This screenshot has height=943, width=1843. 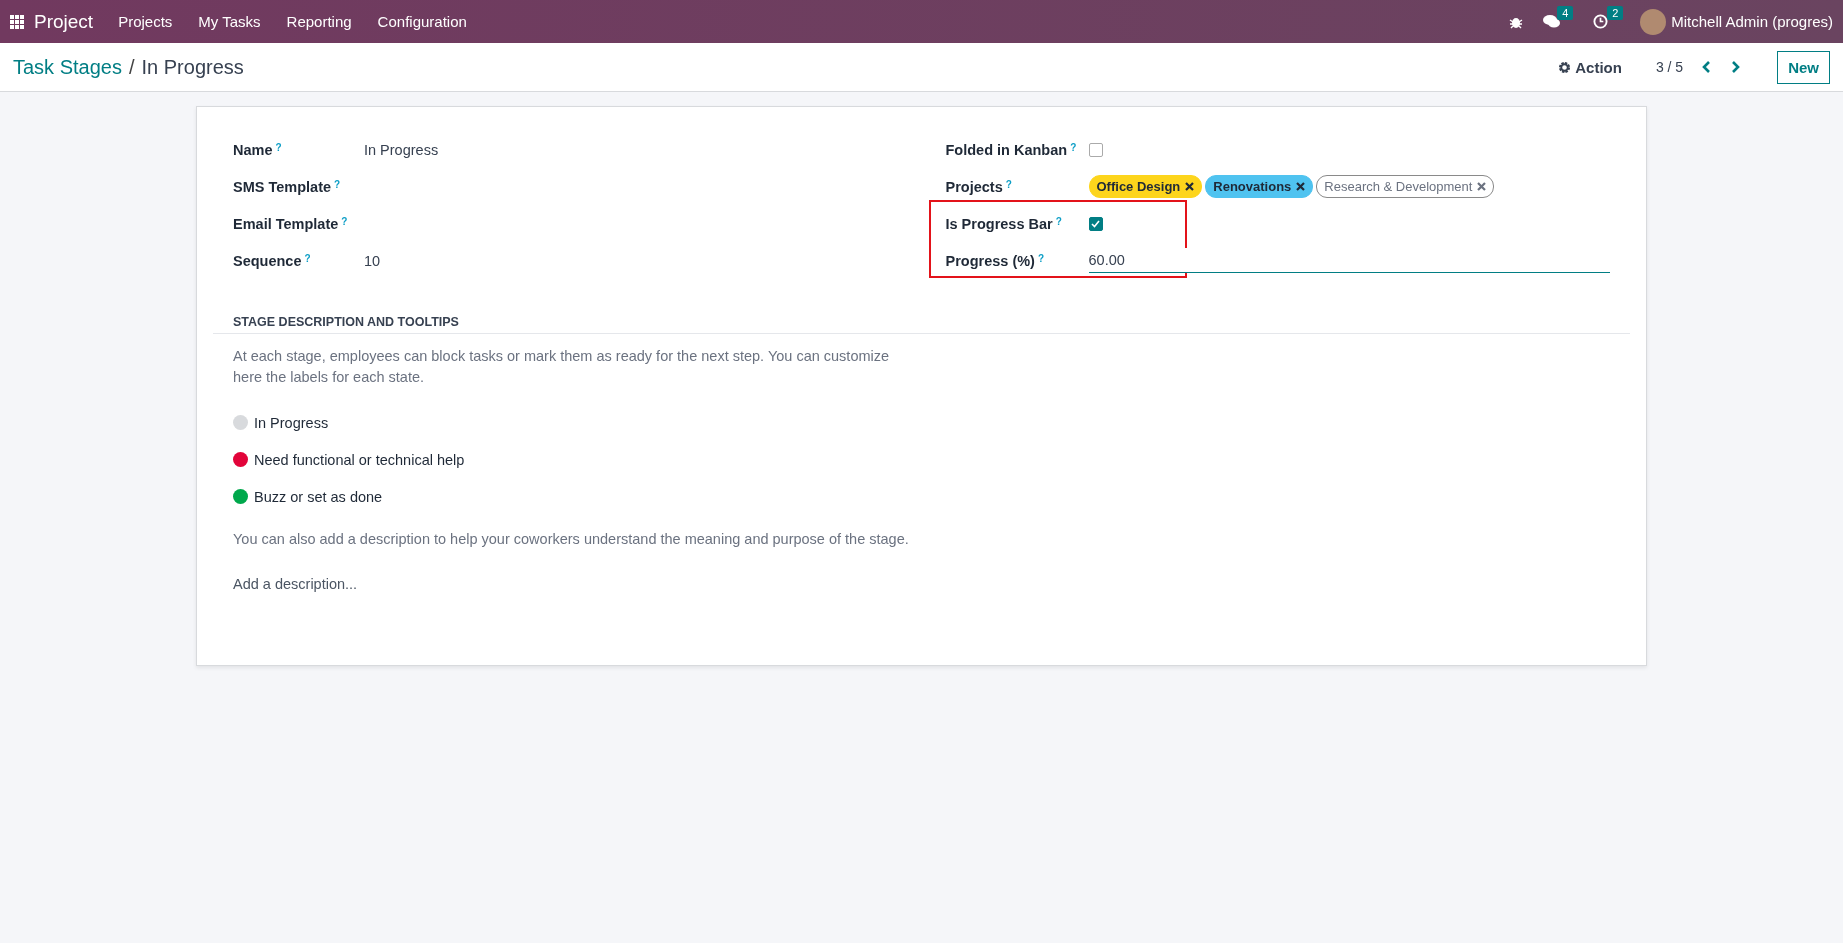 I want to click on app-name: Project, so click(x=65, y=21).